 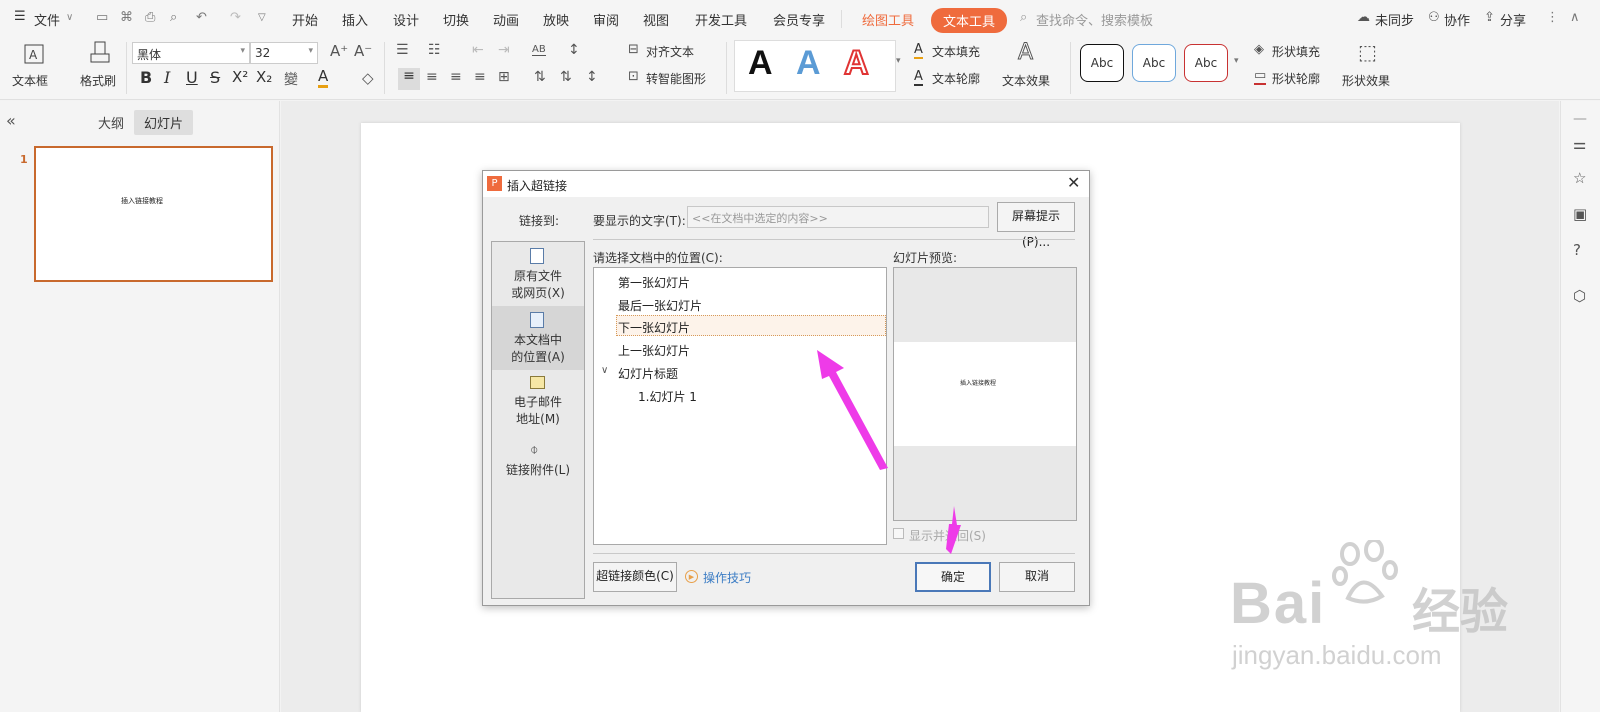 I want to click on watermark-url: jingyan.baidu.com, so click(x=1337, y=655).